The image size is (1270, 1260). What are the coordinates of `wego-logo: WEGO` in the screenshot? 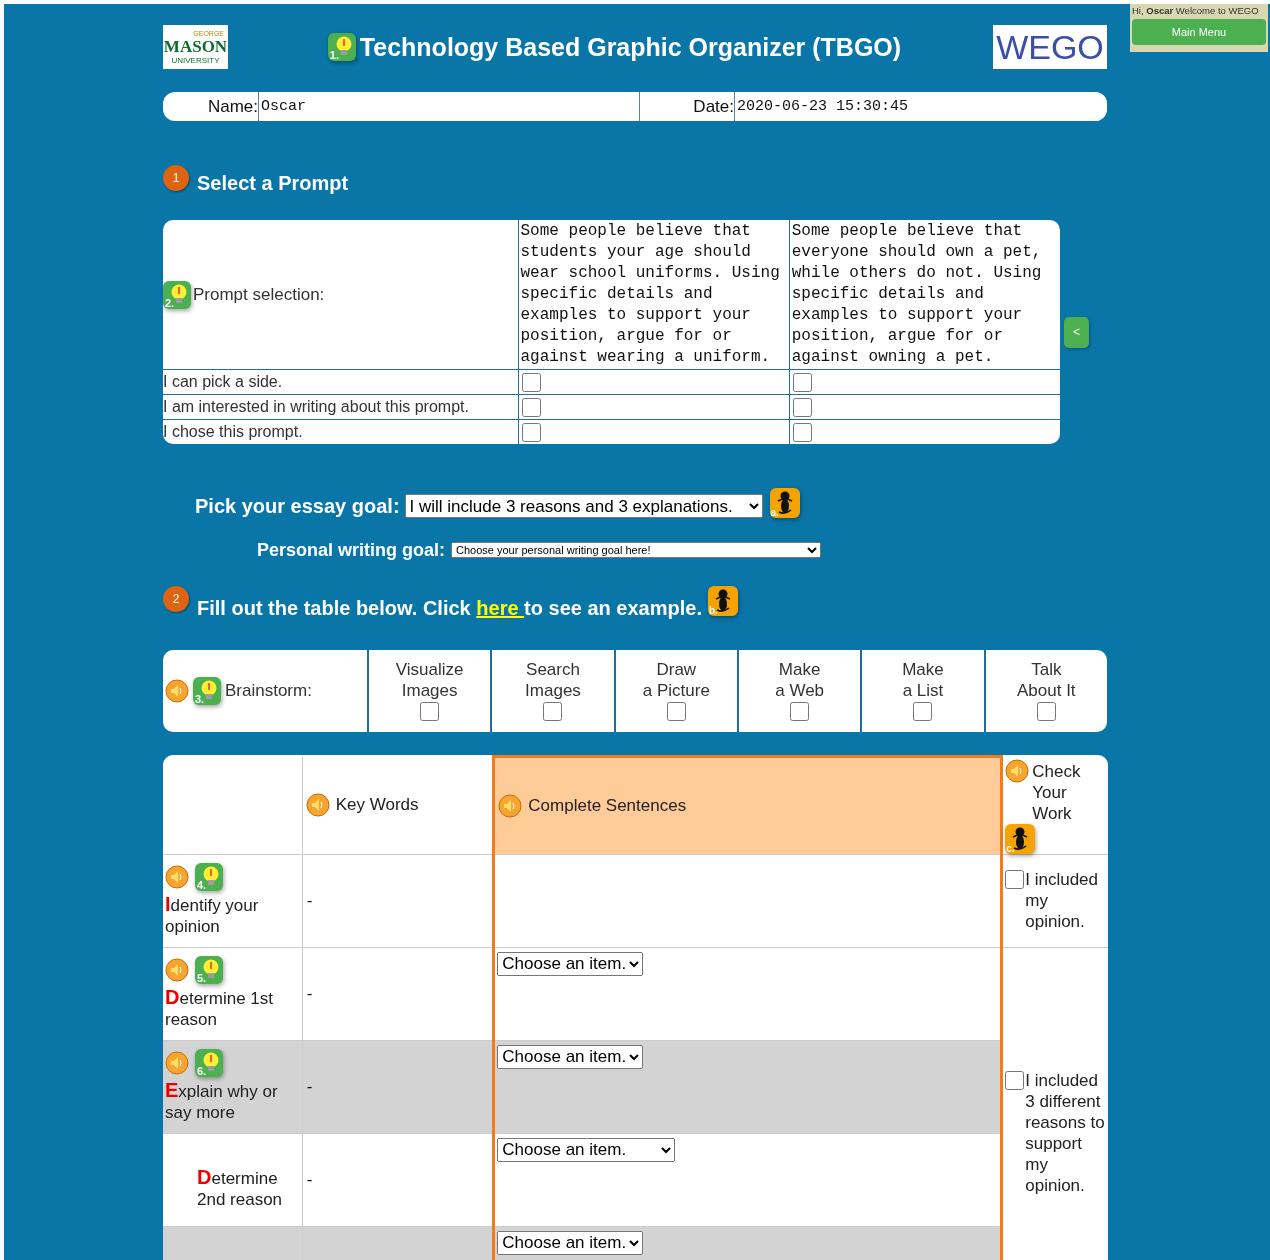 It's located at (1050, 47).